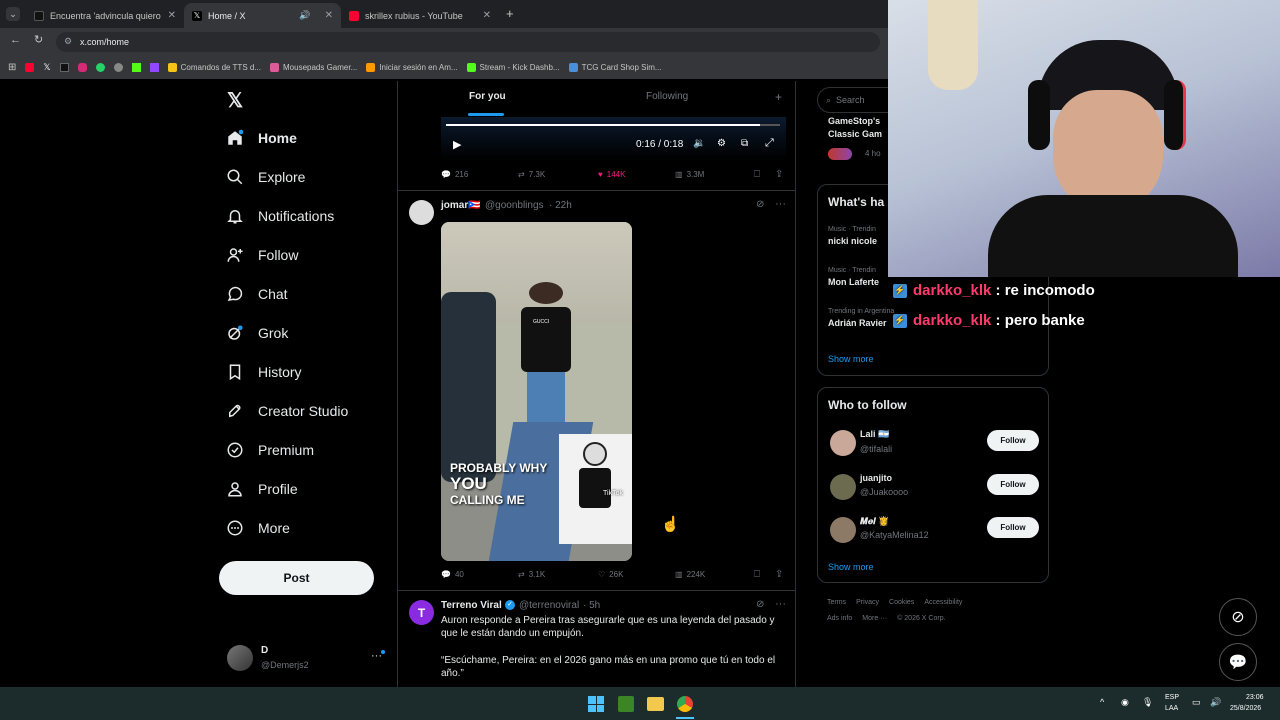  Describe the element at coordinates (943, 602) in the screenshot. I see `footer-link: Accessibility` at that location.